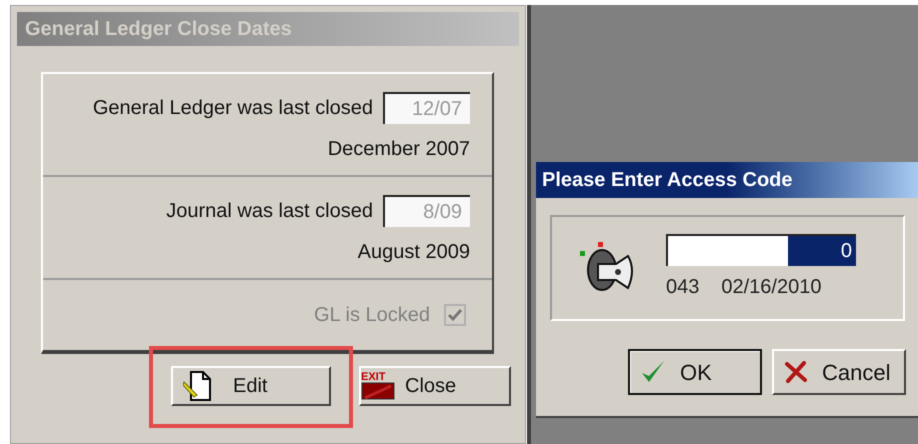 This screenshot has width=918, height=444. I want to click on ok-button: OK, so click(695, 372).